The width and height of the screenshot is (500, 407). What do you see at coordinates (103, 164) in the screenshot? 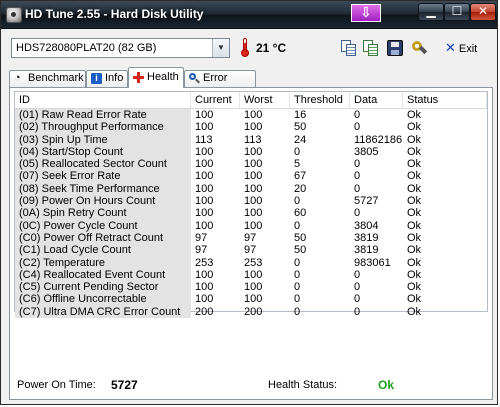
I see `attribute-id: (05) Reallocated Sector Count` at bounding box center [103, 164].